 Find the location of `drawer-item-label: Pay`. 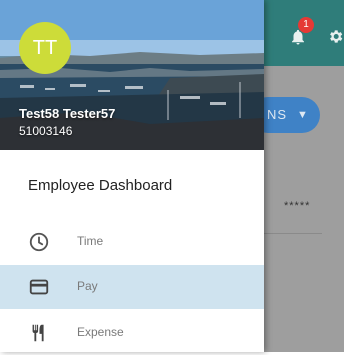

drawer-item-label: Pay is located at coordinates (87, 286).